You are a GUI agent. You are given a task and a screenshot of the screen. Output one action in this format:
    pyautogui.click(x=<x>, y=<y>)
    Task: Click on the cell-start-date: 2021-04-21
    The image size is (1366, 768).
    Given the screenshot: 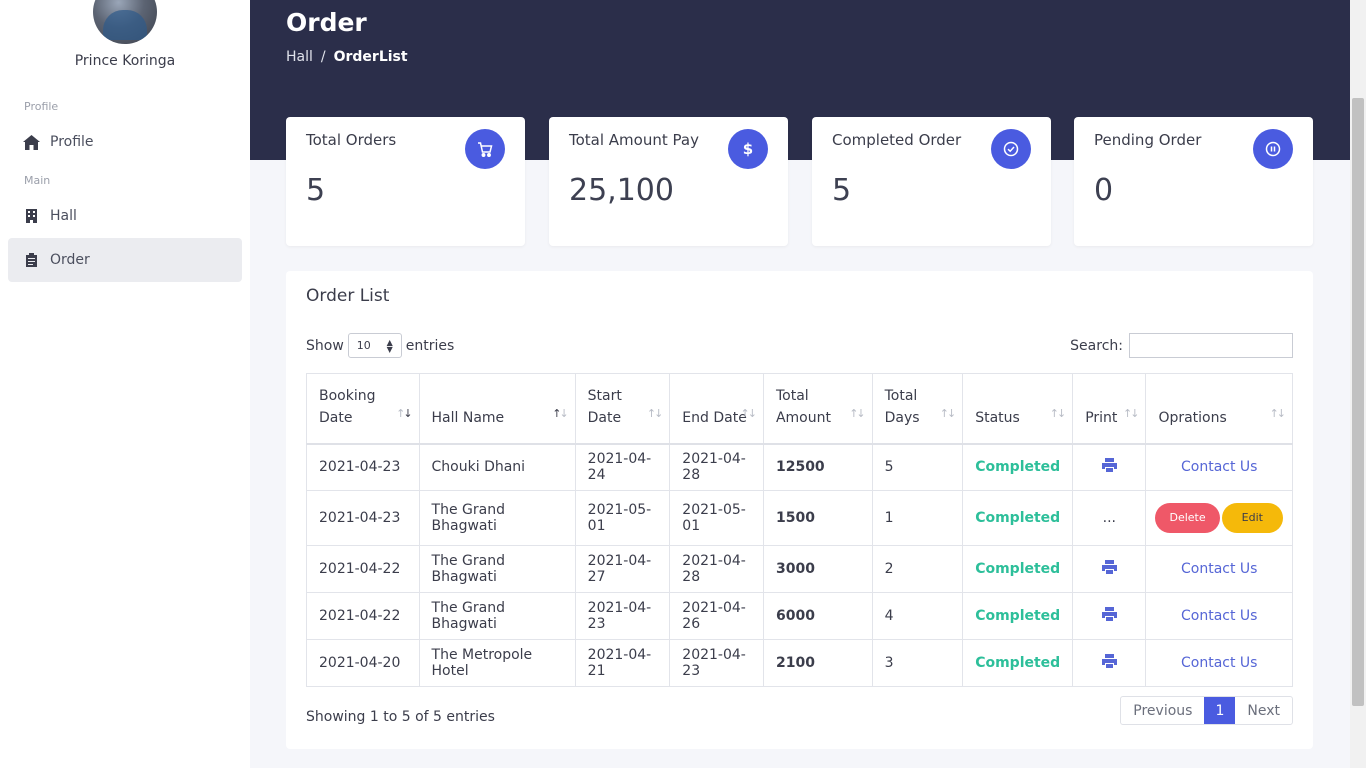 What is the action you would take?
    pyautogui.click(x=622, y=663)
    